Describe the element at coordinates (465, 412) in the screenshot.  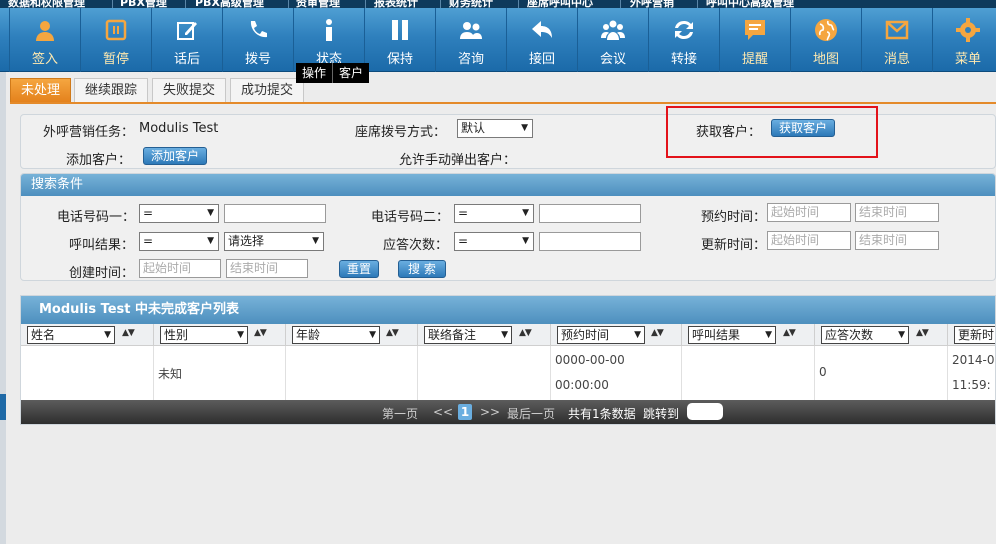
I see `current-page: 1` at that location.